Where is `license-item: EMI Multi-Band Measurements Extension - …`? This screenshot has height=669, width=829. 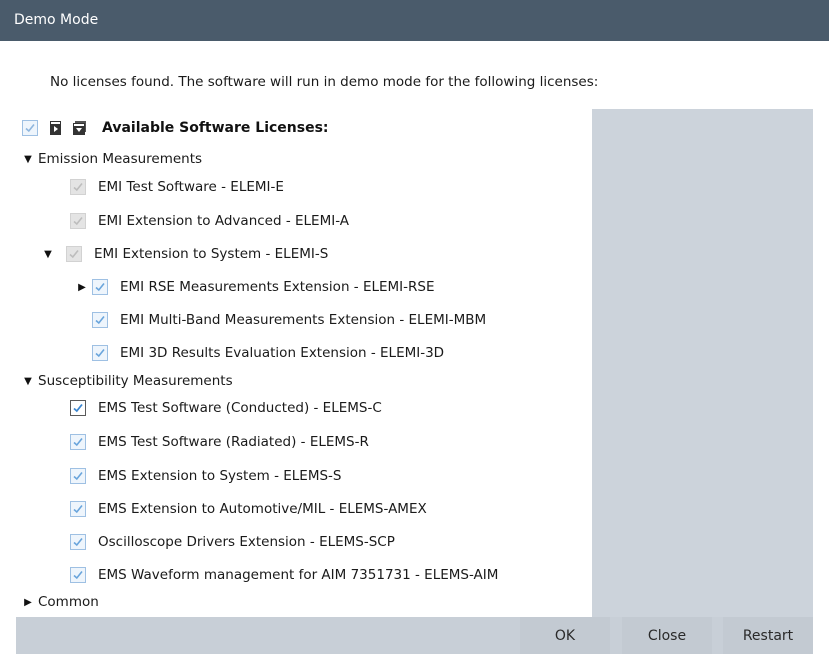
license-item: EMI Multi-Band Measurements Extension - … is located at coordinates (289, 320).